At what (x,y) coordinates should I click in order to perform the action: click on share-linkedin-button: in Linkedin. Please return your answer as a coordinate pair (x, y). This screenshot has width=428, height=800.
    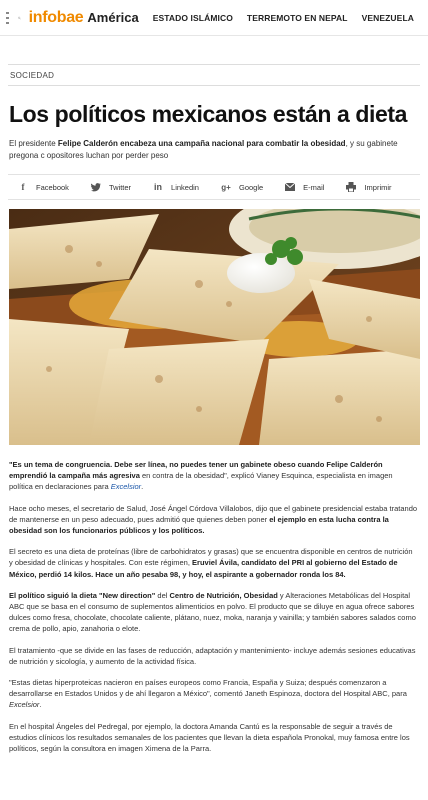
    Looking at the image, I should click on (176, 187).